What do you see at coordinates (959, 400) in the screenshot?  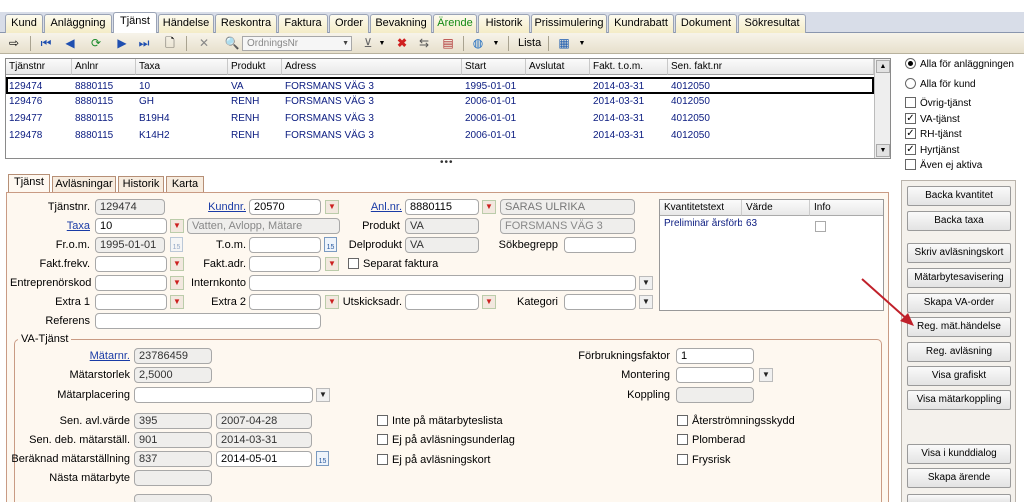 I see `action-button: Visa mätarkoppling` at bounding box center [959, 400].